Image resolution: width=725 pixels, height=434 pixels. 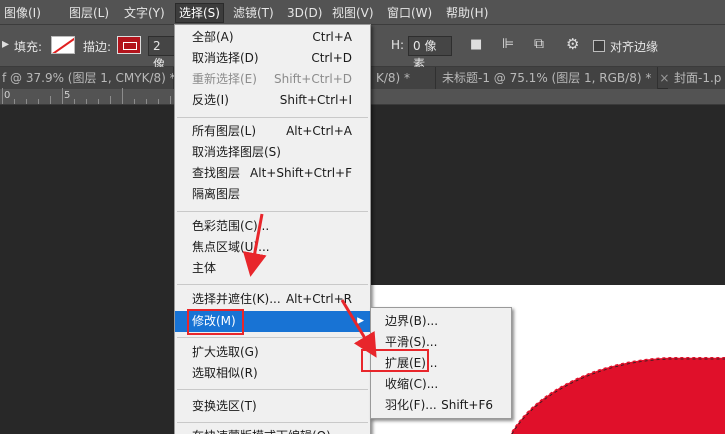 I want to click on submenu-item-feather: 羽化(F)... Shift+F6, so click(x=441, y=405).